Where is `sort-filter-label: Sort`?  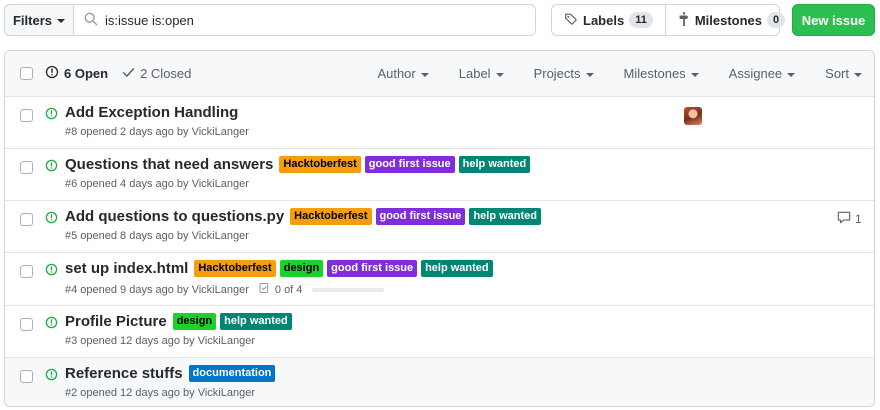
sort-filter-label: Sort is located at coordinates (837, 73).